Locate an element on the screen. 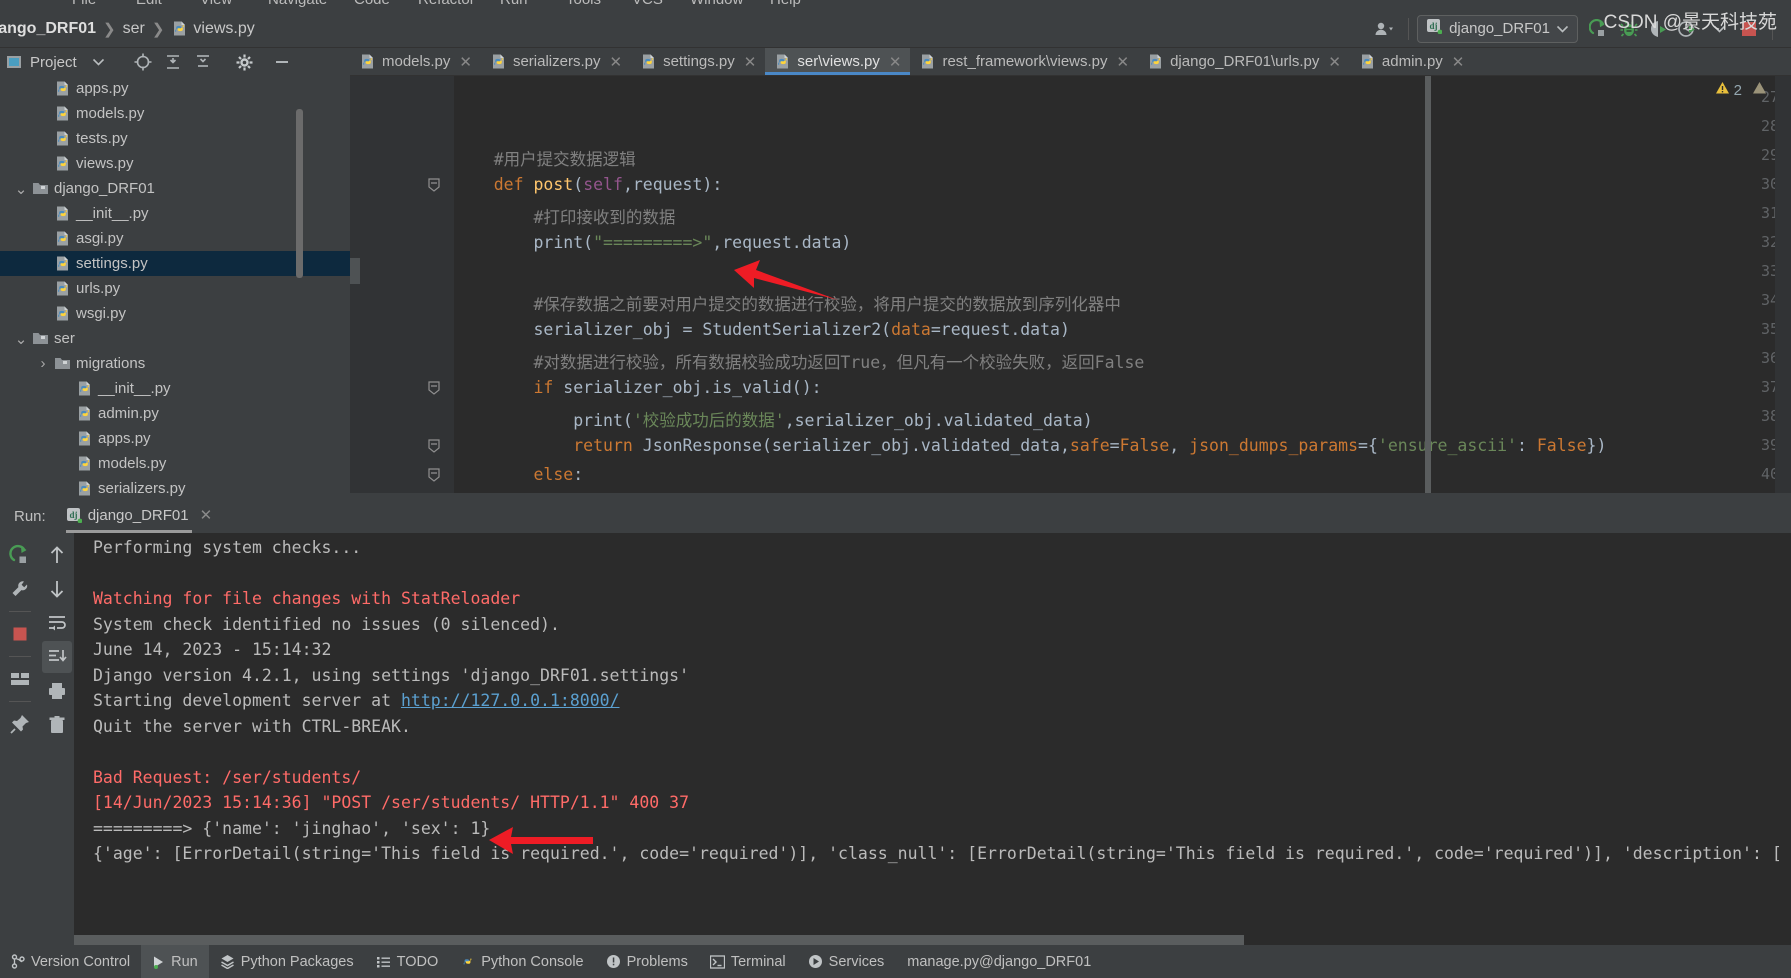  editor-tab-ser-views-py: ser\views.py ✕ is located at coordinates (838, 61).